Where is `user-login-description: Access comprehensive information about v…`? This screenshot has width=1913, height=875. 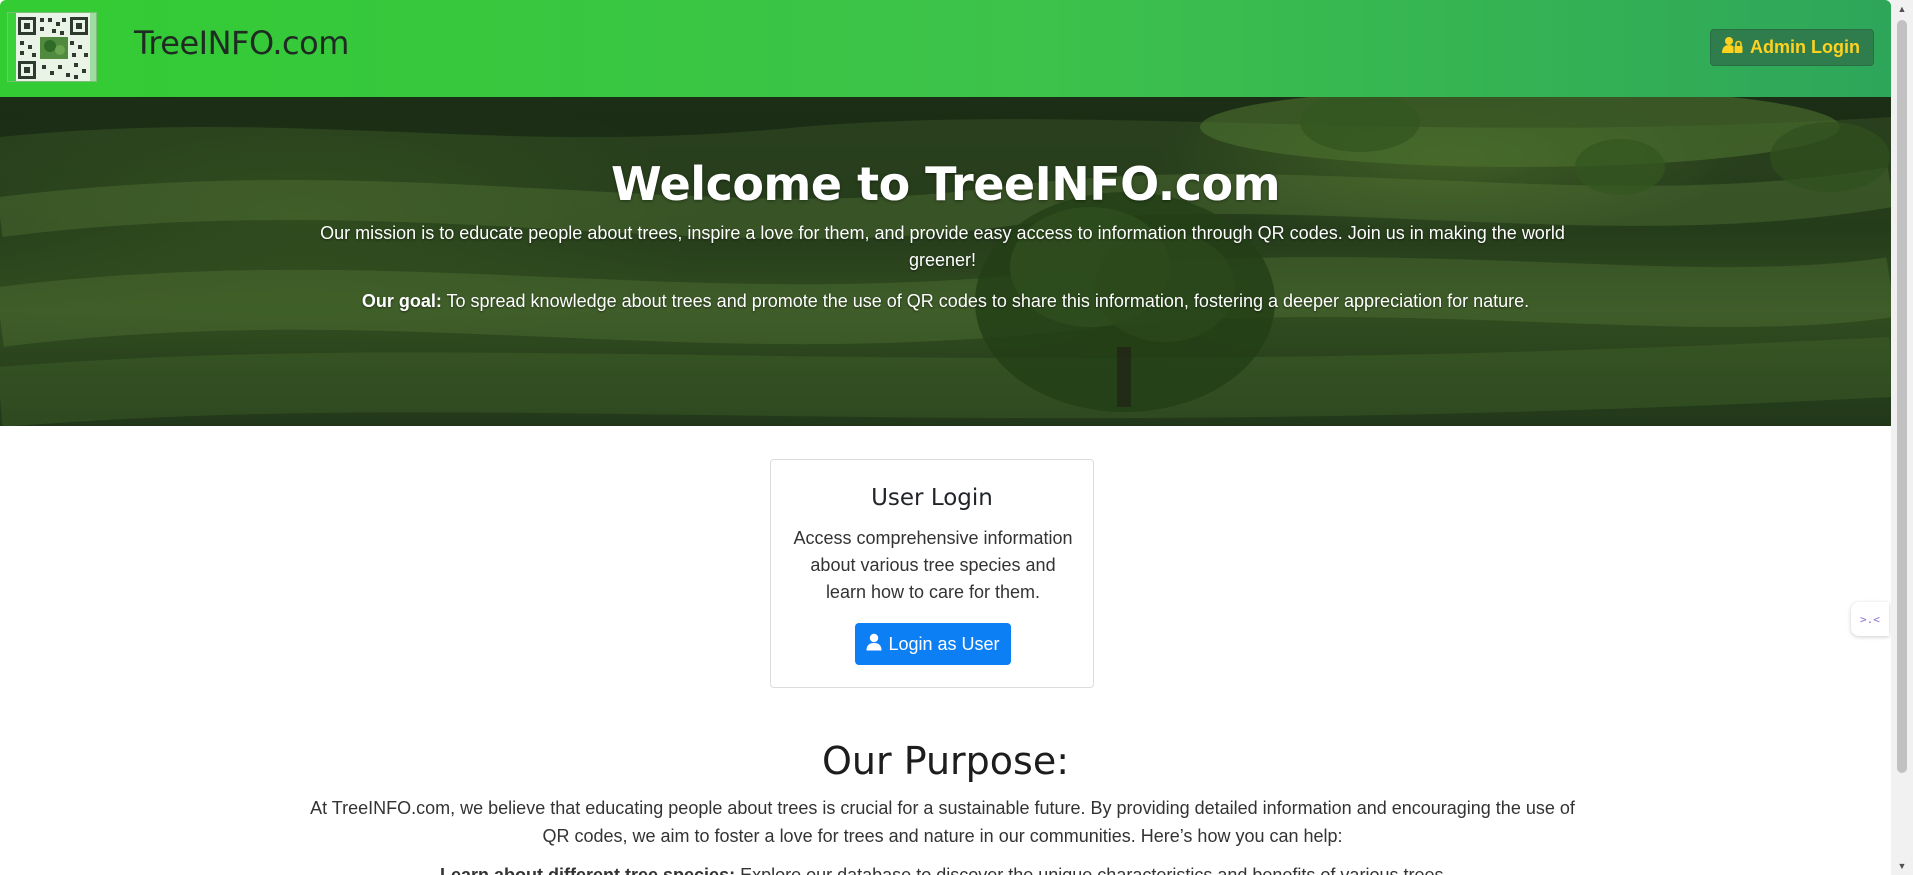 user-login-description: Access comprehensive information about v… is located at coordinates (933, 565).